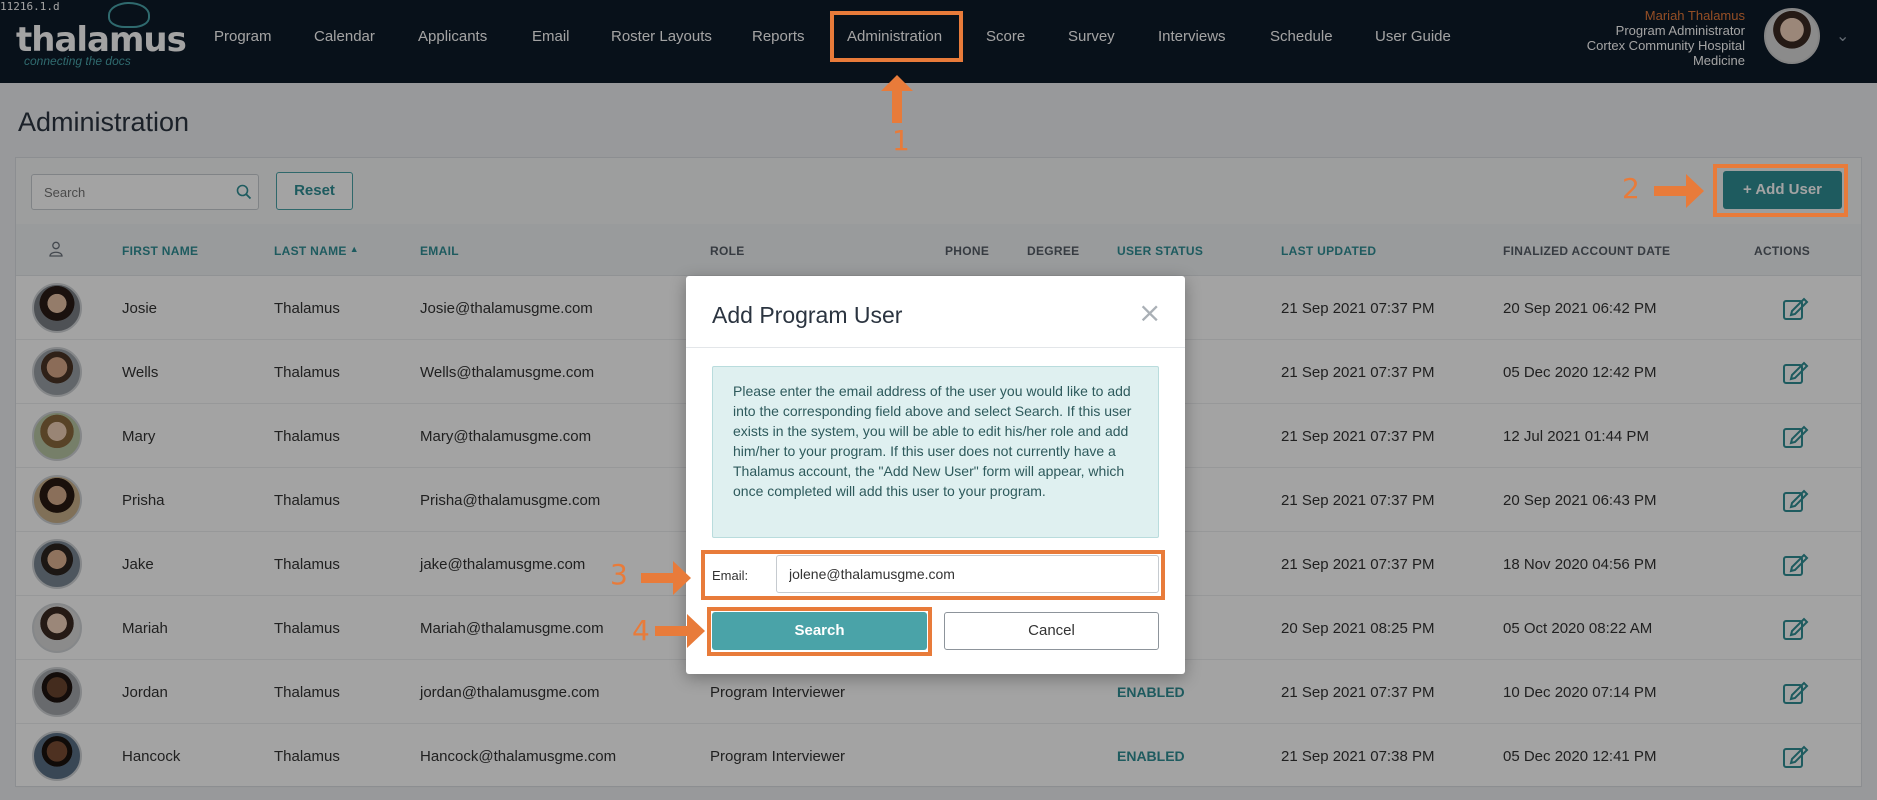 The width and height of the screenshot is (1877, 800). What do you see at coordinates (935, 347) in the screenshot?
I see `modal-divider` at bounding box center [935, 347].